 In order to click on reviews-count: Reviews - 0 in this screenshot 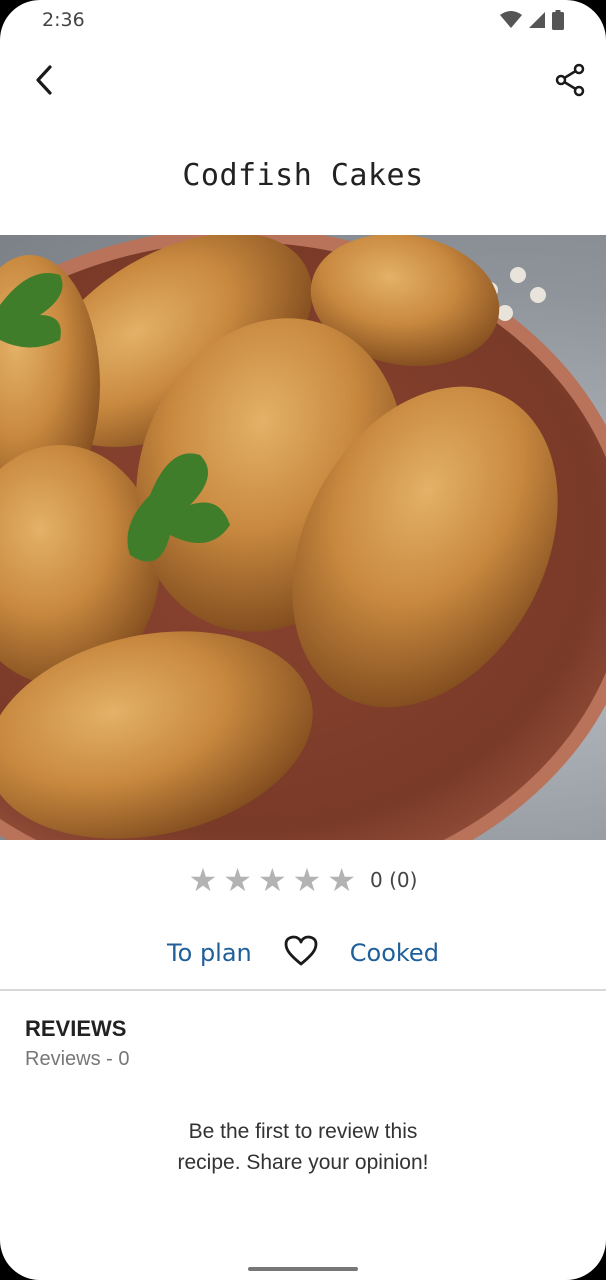, I will do `click(77, 1059)`.